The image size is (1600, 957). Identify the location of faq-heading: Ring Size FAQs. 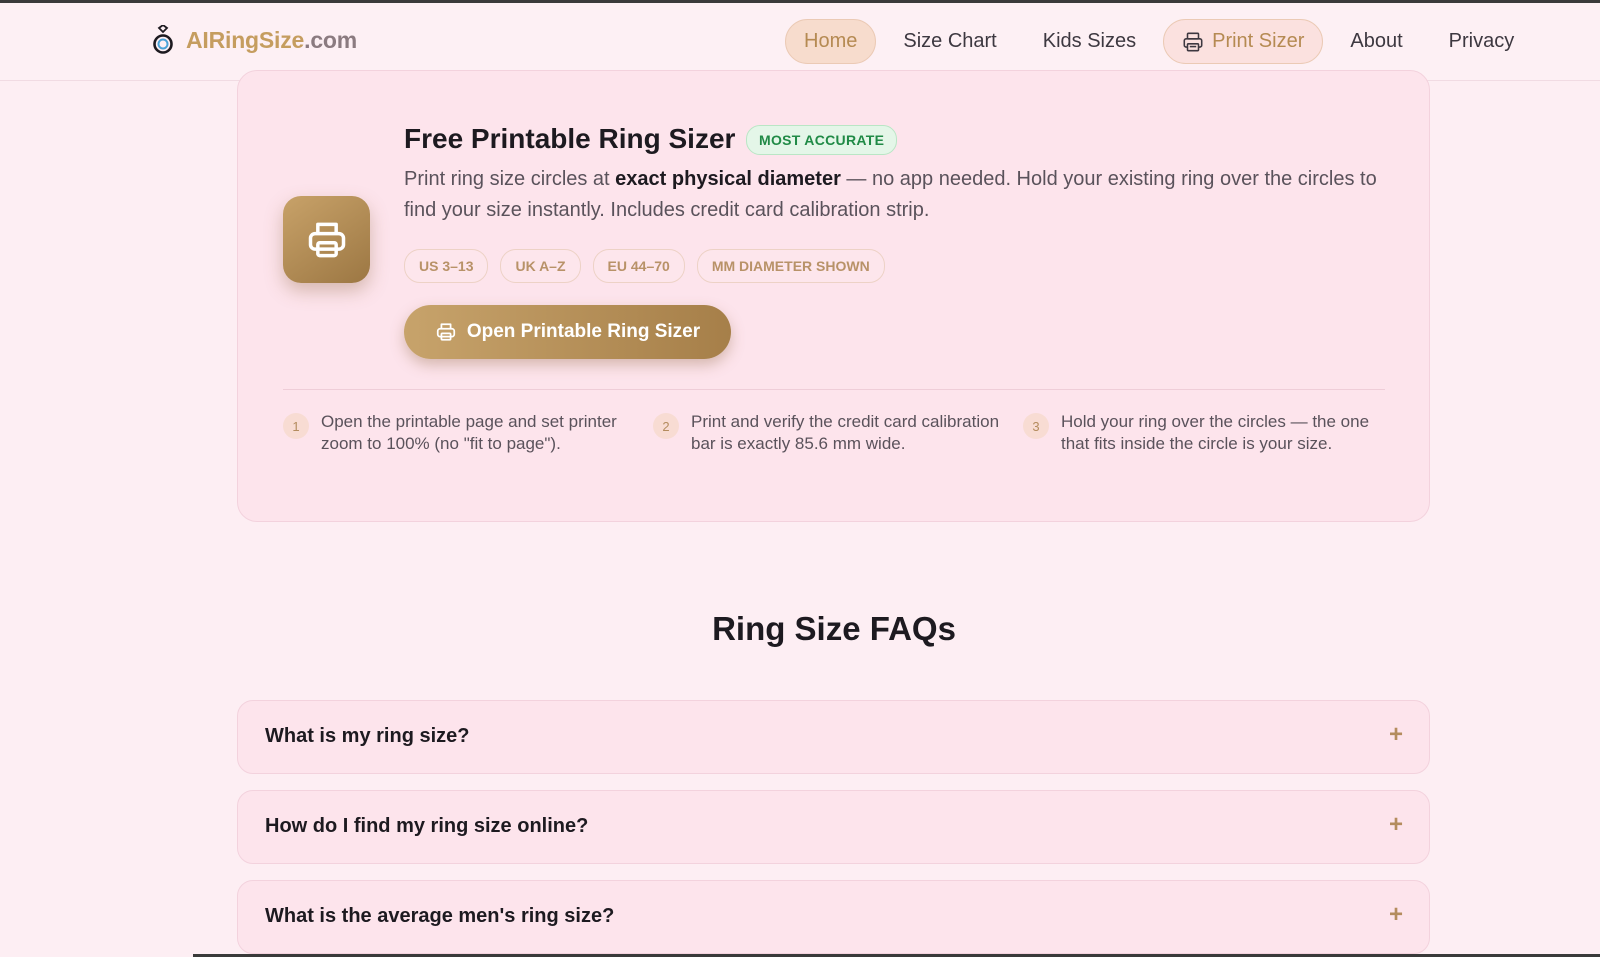
(834, 628).